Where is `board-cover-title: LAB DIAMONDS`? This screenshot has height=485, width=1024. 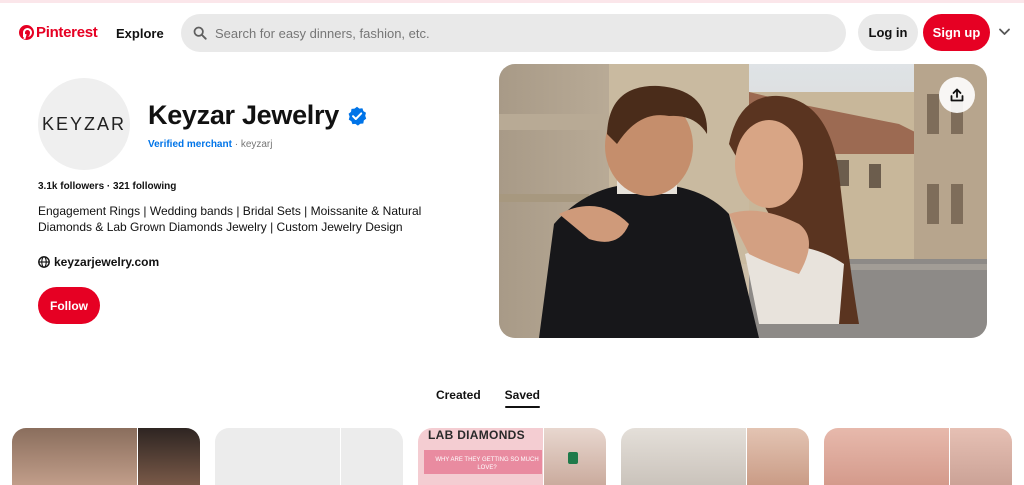
board-cover-title: LAB DIAMONDS is located at coordinates (476, 435).